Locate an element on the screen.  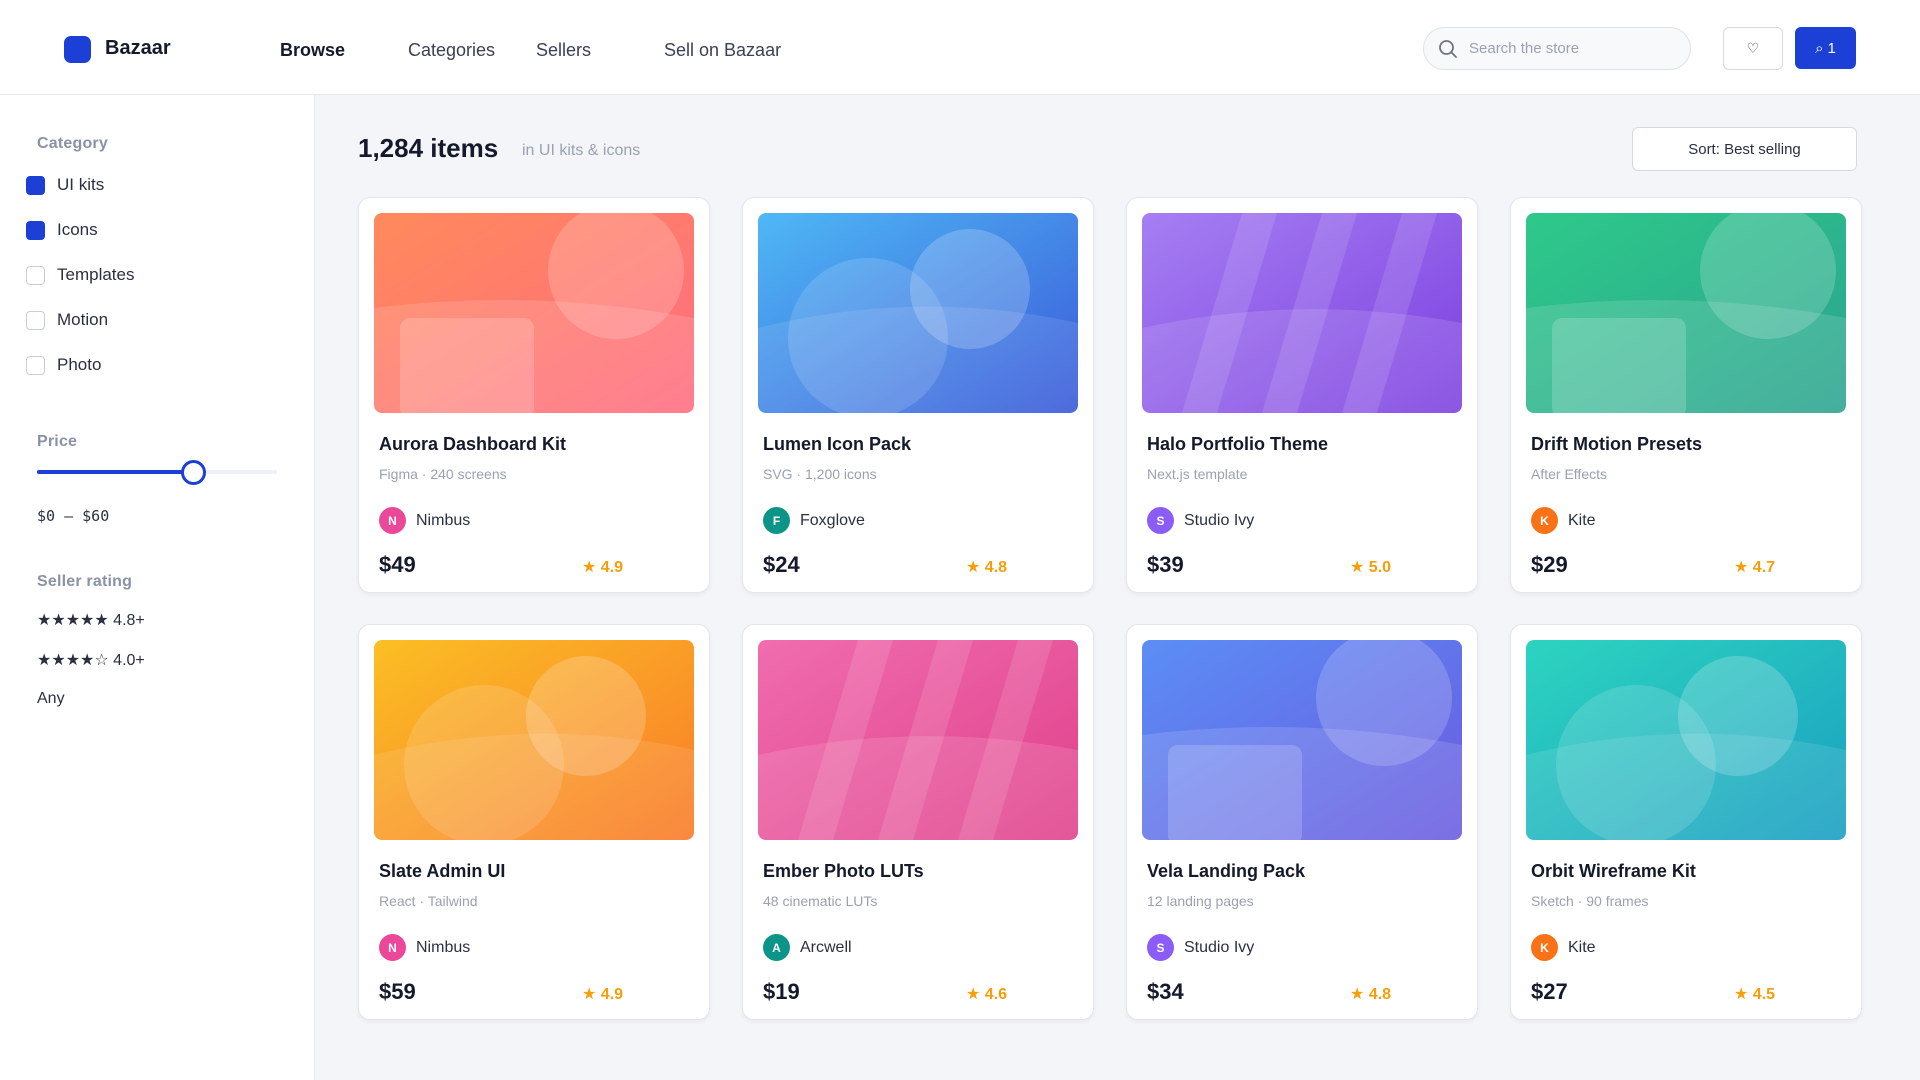
product-subtitle: 12 landing pages is located at coordinates (1200, 901).